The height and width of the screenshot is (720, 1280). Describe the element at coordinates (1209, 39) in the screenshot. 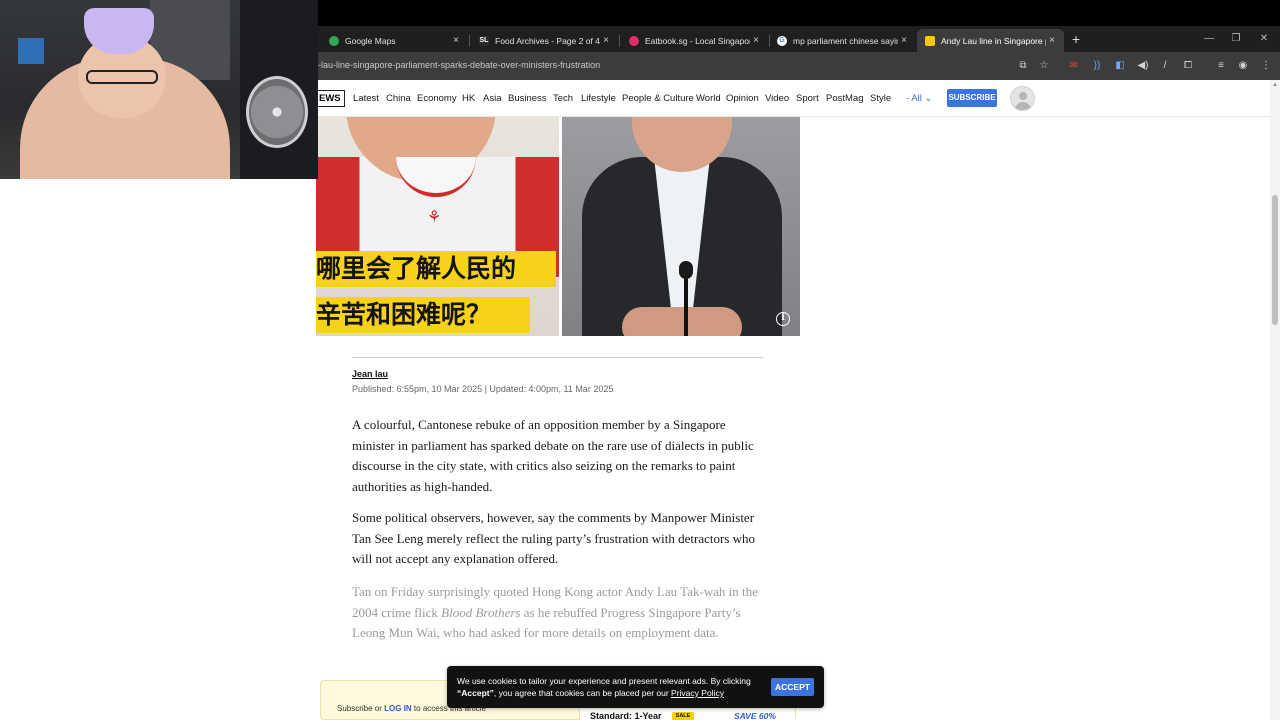

I see `minimize-button: —` at that location.